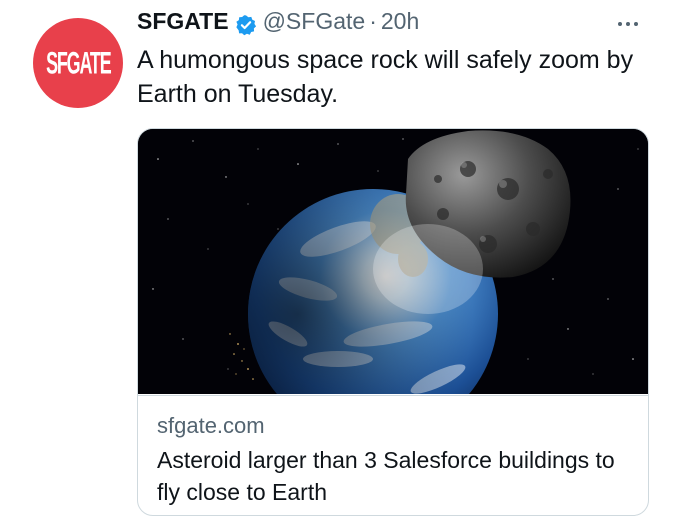 The image size is (680, 527). I want to click on sfgate-logo-text: SFGATE, so click(78, 62).